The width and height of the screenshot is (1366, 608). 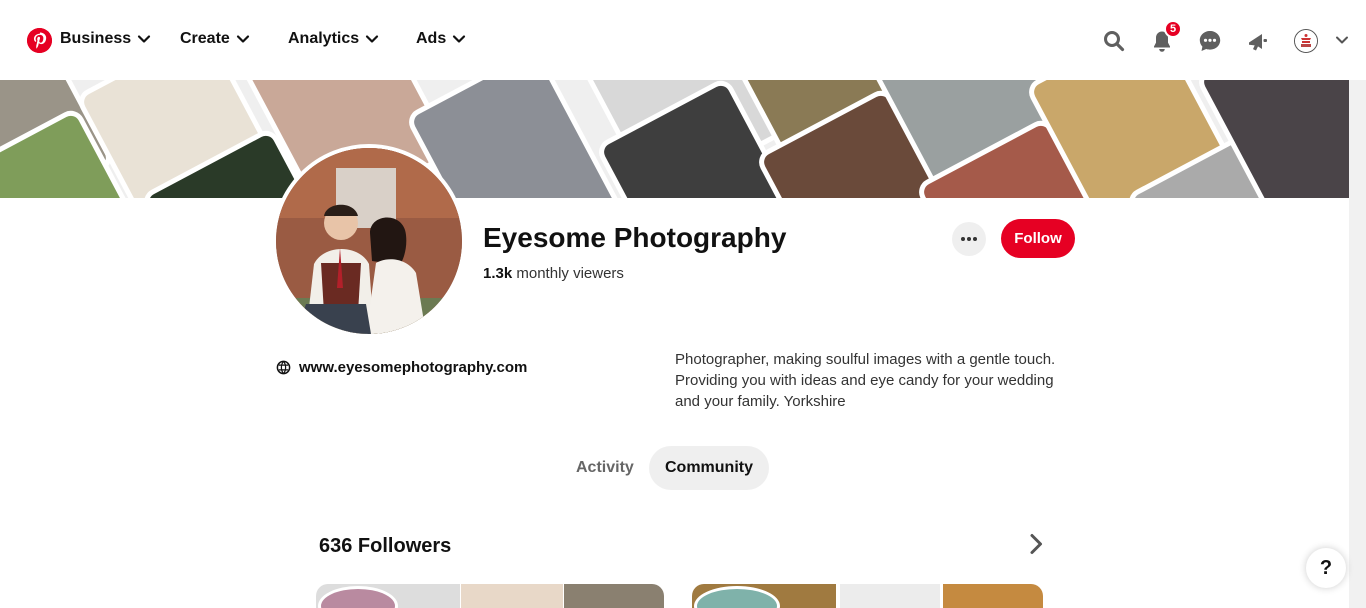 I want to click on profile-name: Eyesome Photography, so click(x=635, y=237).